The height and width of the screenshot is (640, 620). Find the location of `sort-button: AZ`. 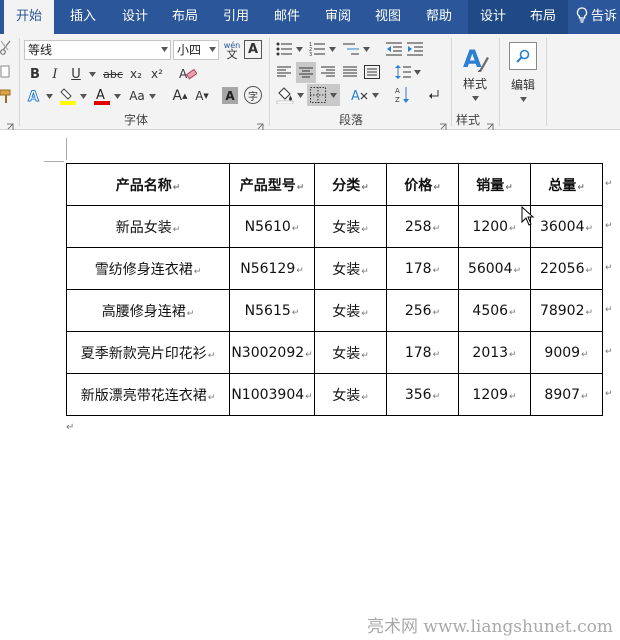

sort-button: AZ is located at coordinates (403, 95).